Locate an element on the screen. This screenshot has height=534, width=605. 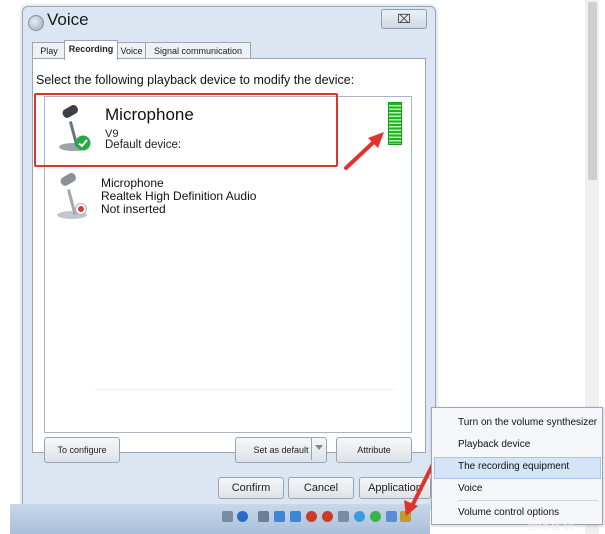
menu-item-volume-control-options: Volume control options is located at coordinates (508, 512).